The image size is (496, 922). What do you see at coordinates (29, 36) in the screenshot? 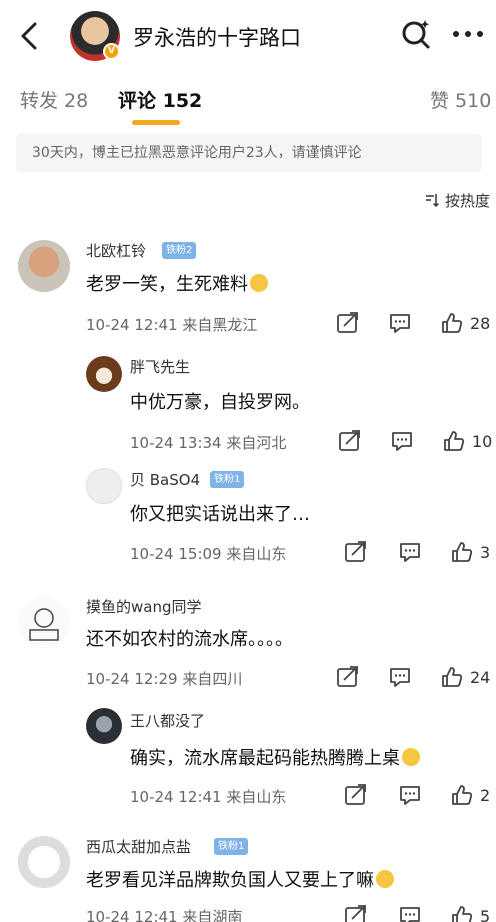
I see `back-arrow-icon` at bounding box center [29, 36].